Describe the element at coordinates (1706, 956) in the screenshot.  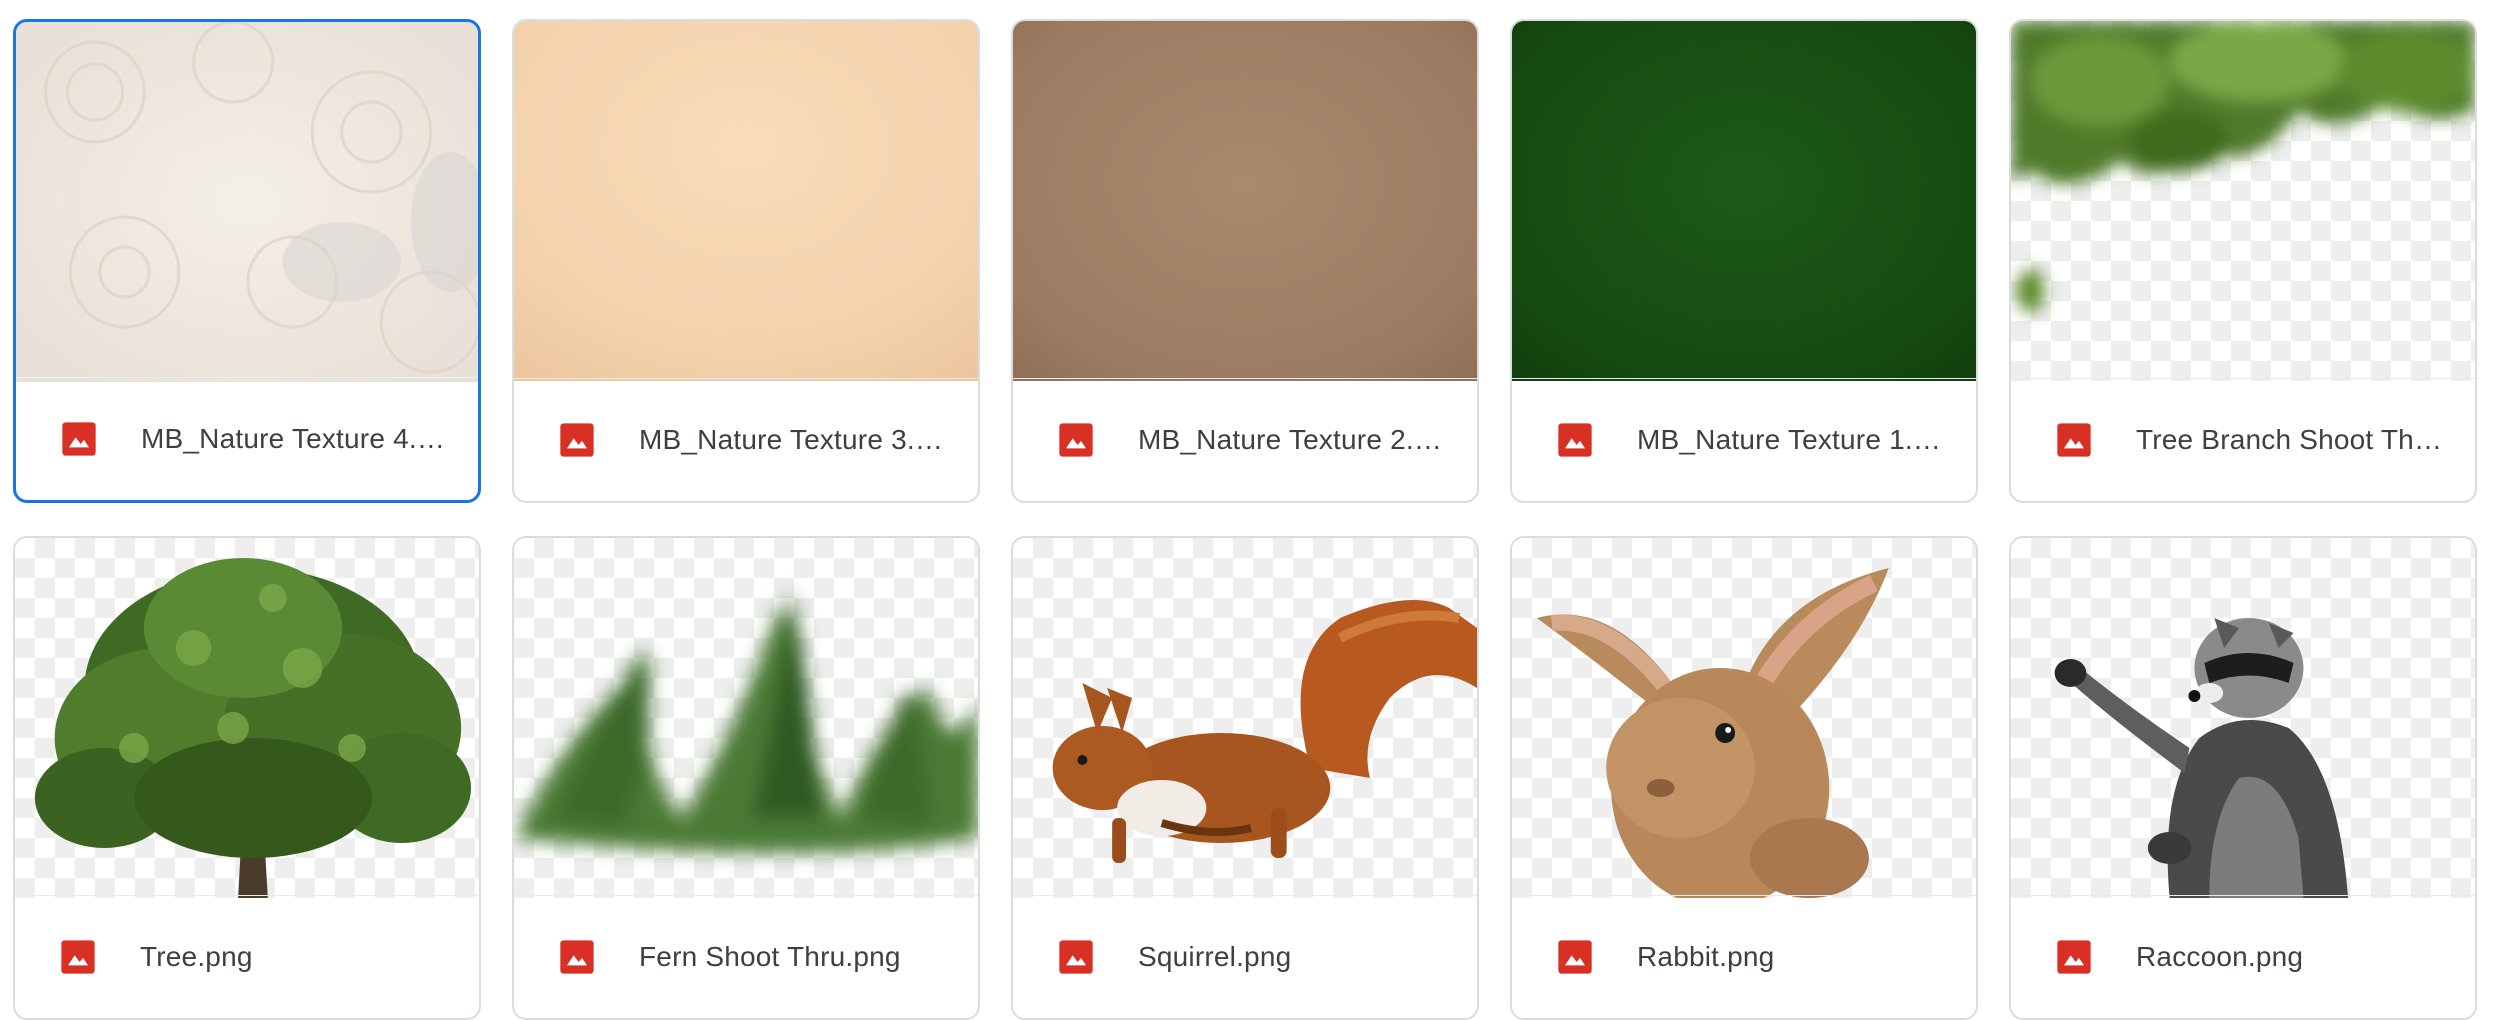
I see `file-name: Rabbit.png` at that location.